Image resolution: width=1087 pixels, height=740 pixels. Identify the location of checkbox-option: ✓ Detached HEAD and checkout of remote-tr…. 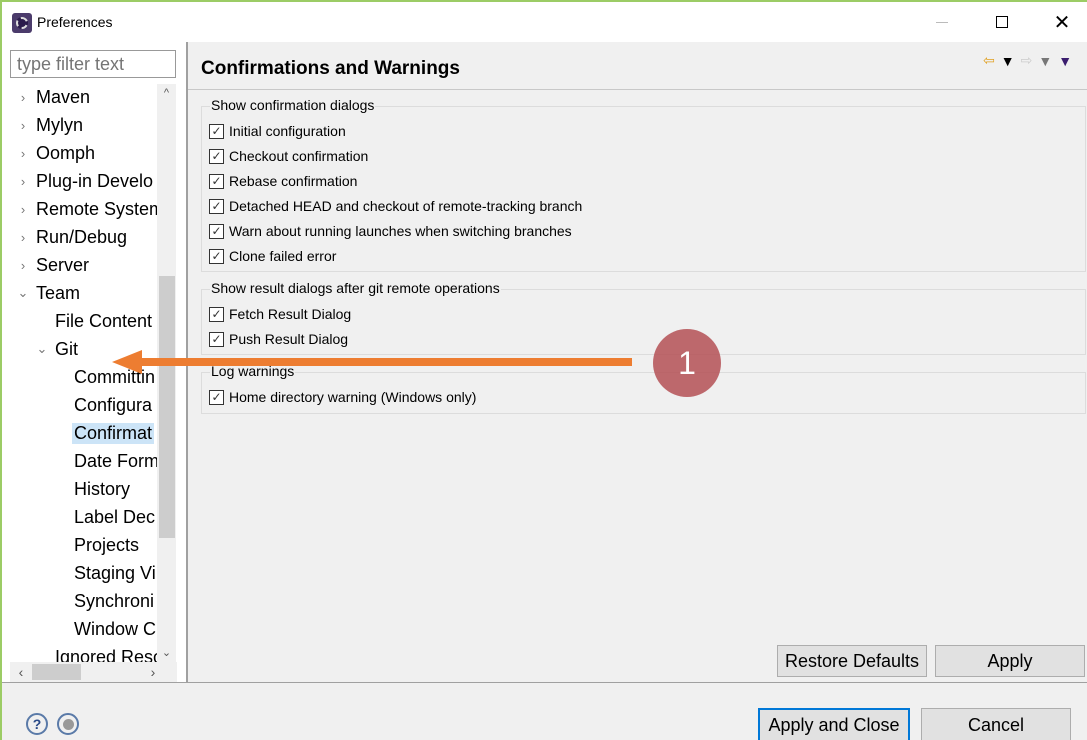
(395, 206).